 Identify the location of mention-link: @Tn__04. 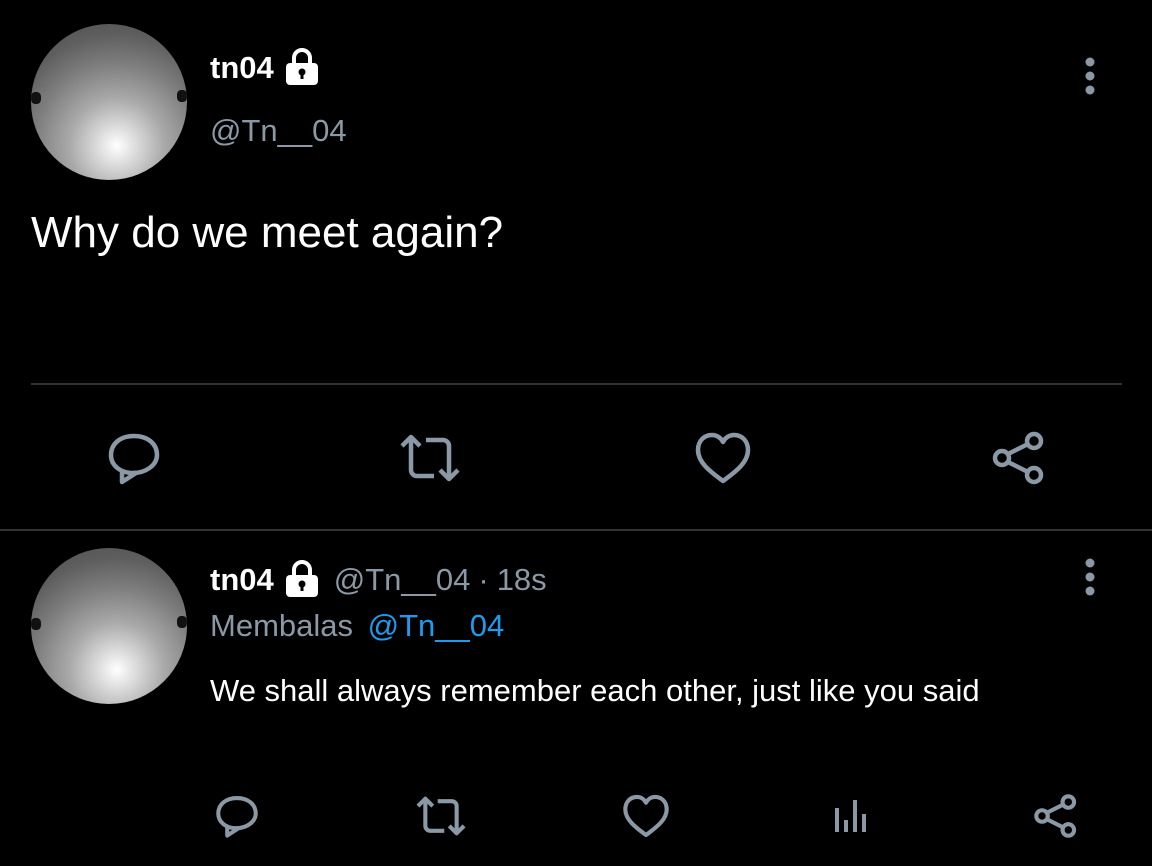
(436, 625).